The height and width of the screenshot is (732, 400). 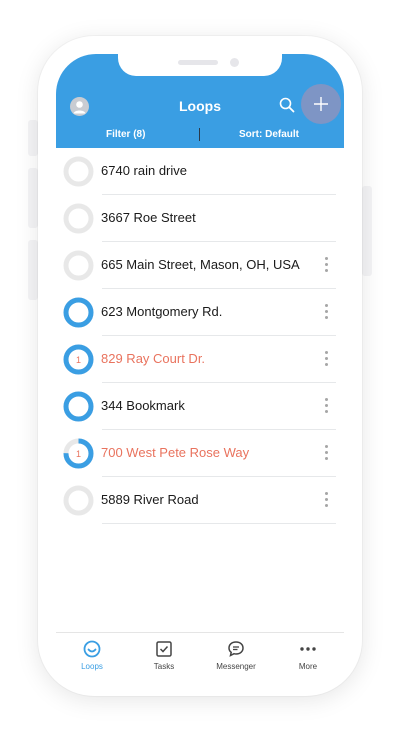 What do you see at coordinates (153, 358) in the screenshot?
I see `loop-name: 829 Ray Court Dr.` at bounding box center [153, 358].